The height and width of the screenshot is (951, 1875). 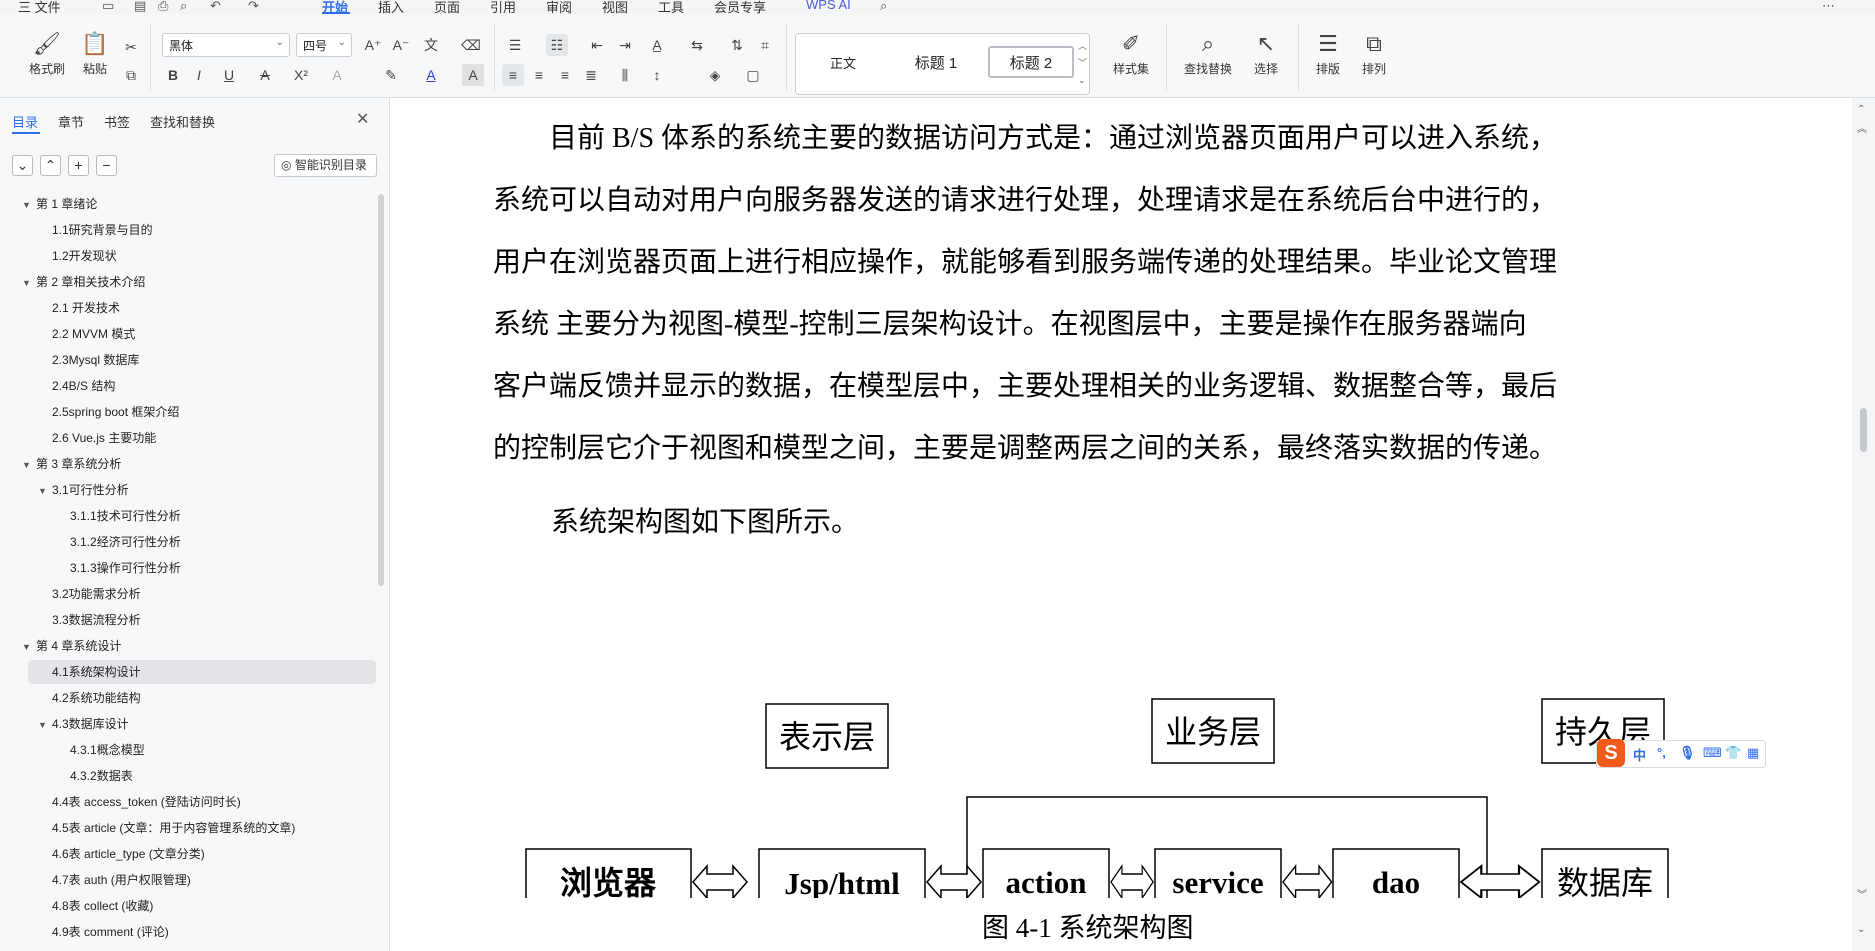 What do you see at coordinates (557, 45) in the screenshot?
I see `numbered-list-icon: ☷` at bounding box center [557, 45].